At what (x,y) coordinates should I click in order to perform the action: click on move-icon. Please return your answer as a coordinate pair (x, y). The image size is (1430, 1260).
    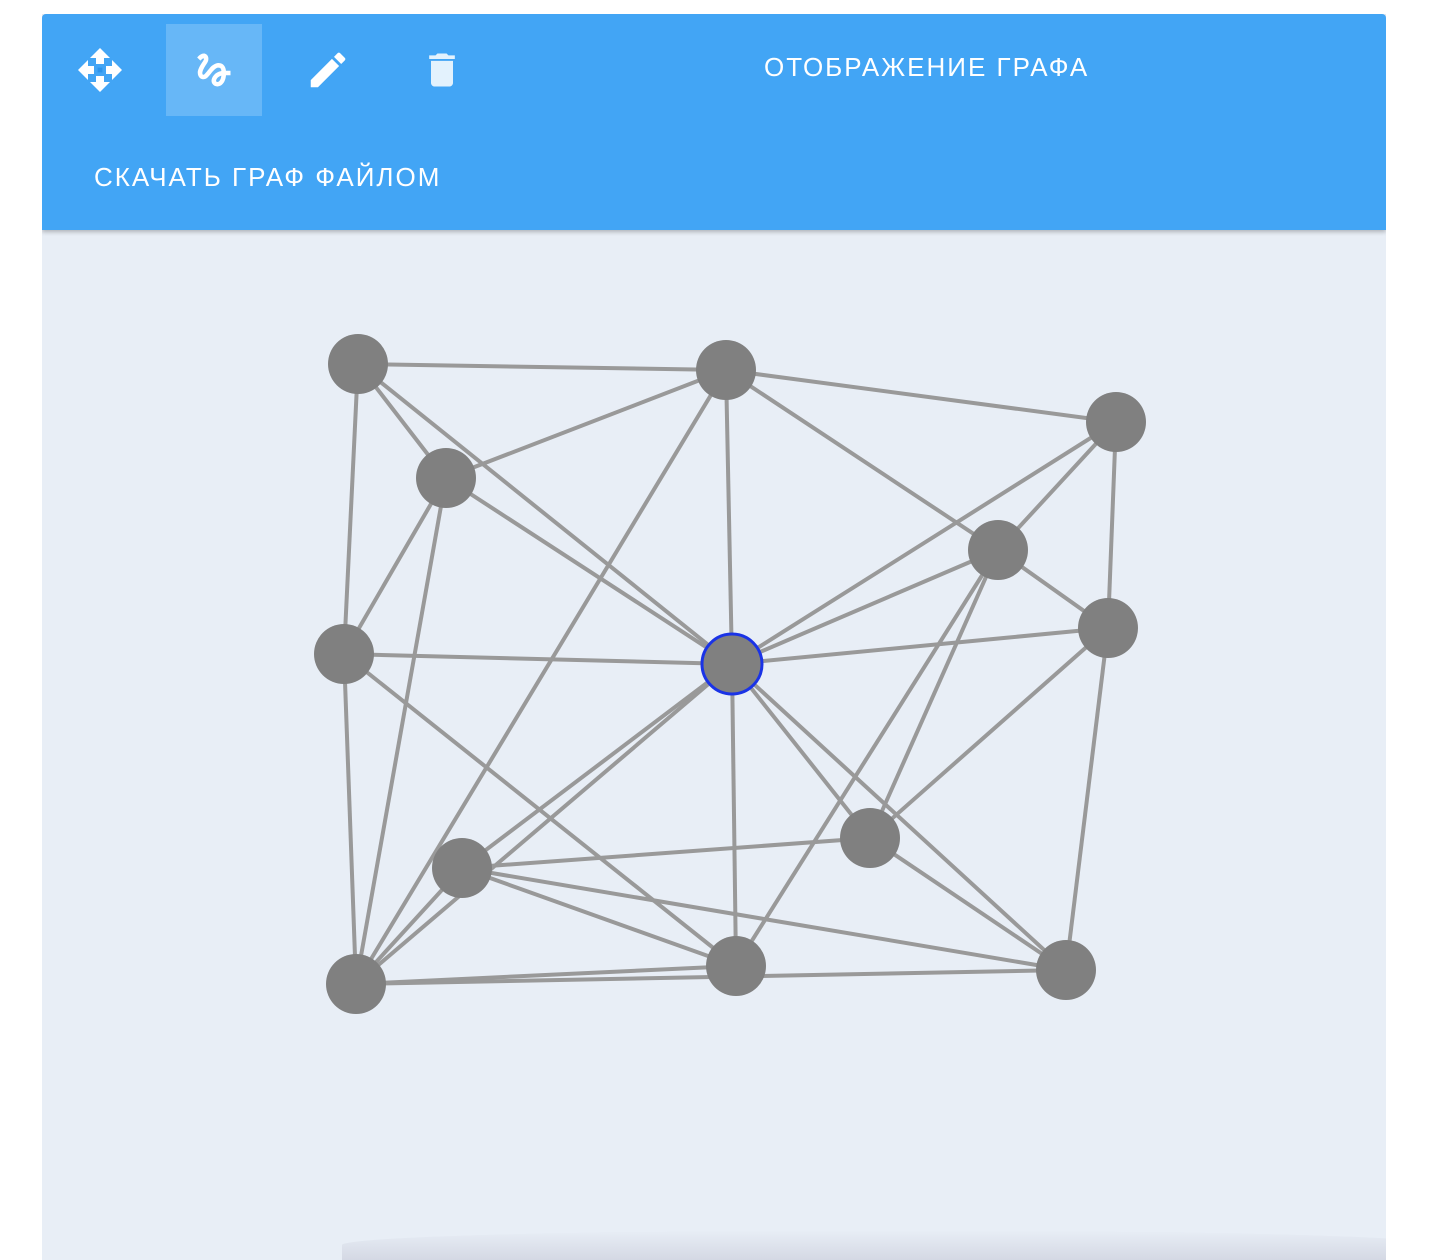
    Looking at the image, I should click on (100, 70).